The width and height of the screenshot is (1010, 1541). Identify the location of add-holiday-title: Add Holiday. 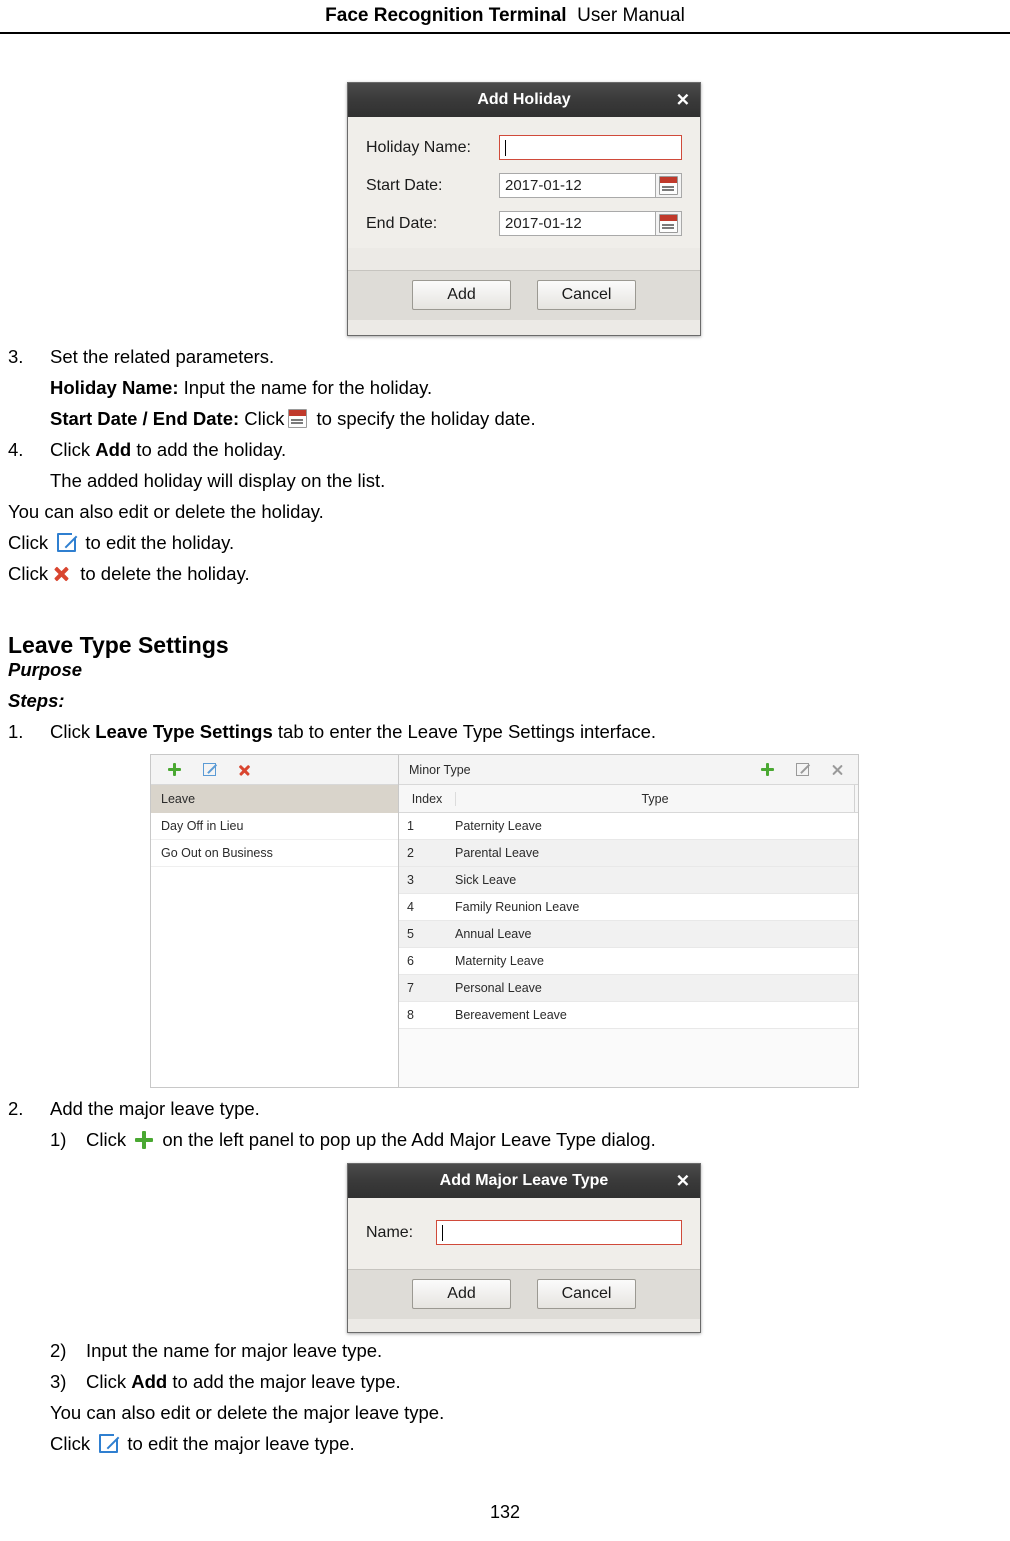
(524, 99).